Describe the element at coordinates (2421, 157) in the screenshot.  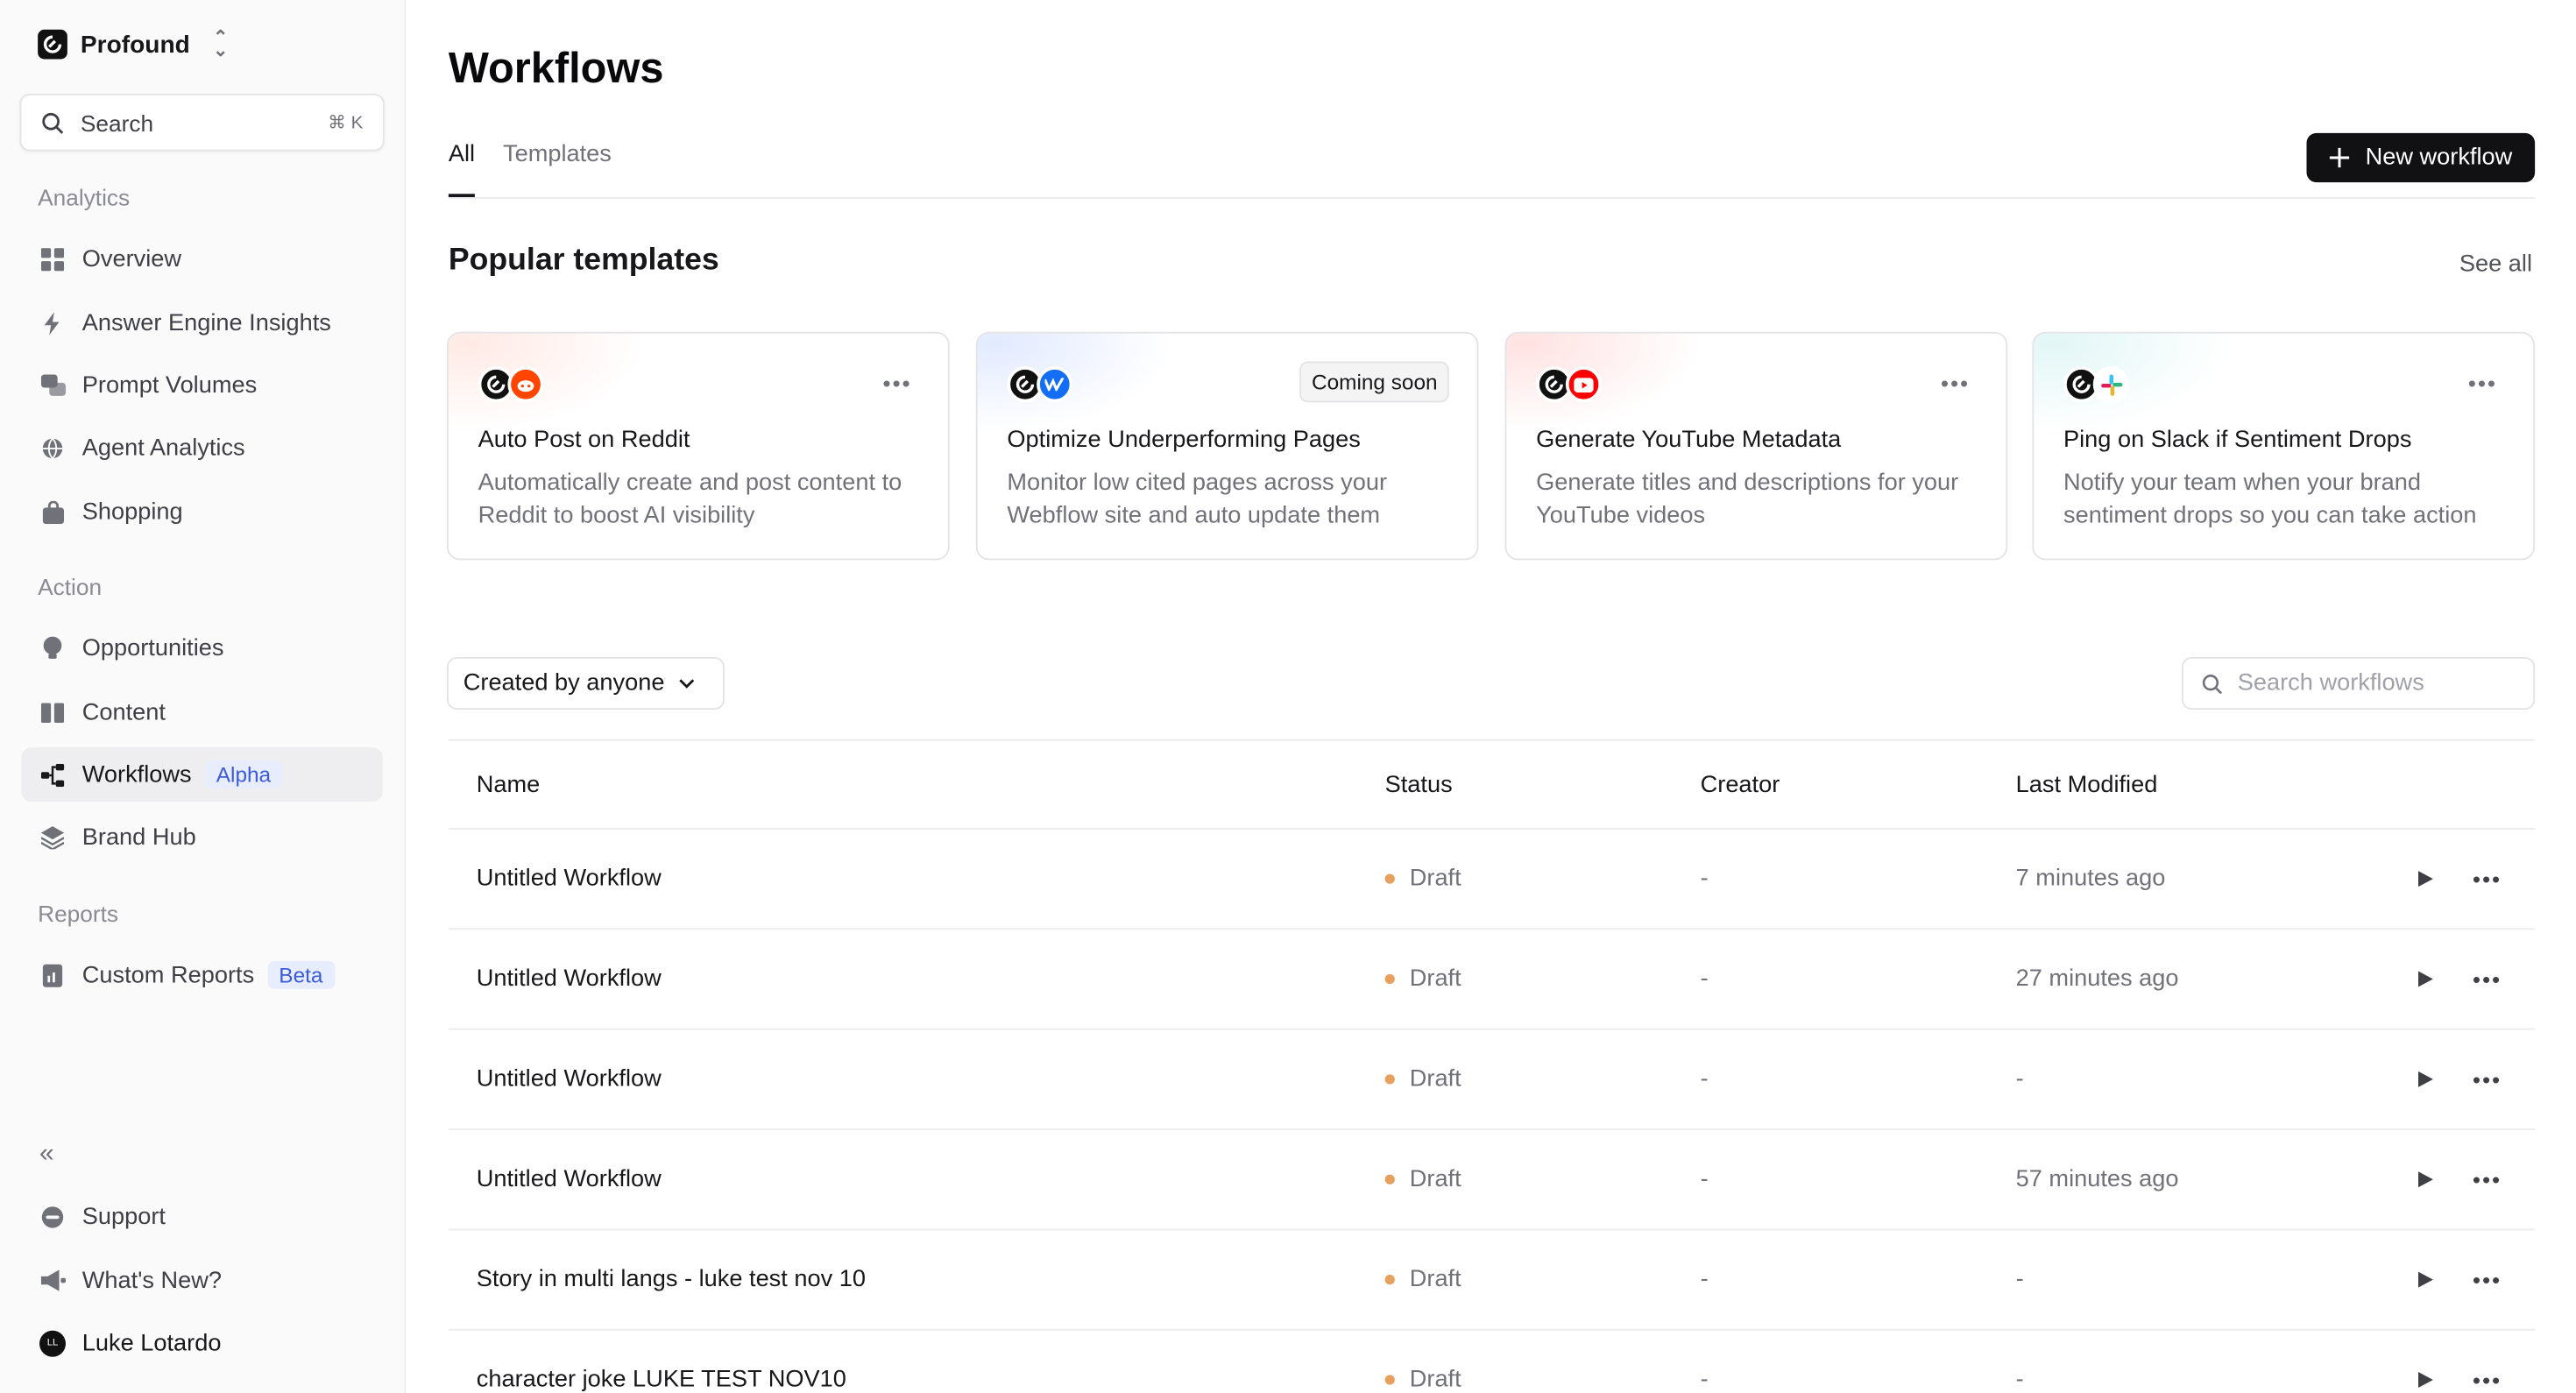
I see `new-workflow-button: New workflow` at that location.